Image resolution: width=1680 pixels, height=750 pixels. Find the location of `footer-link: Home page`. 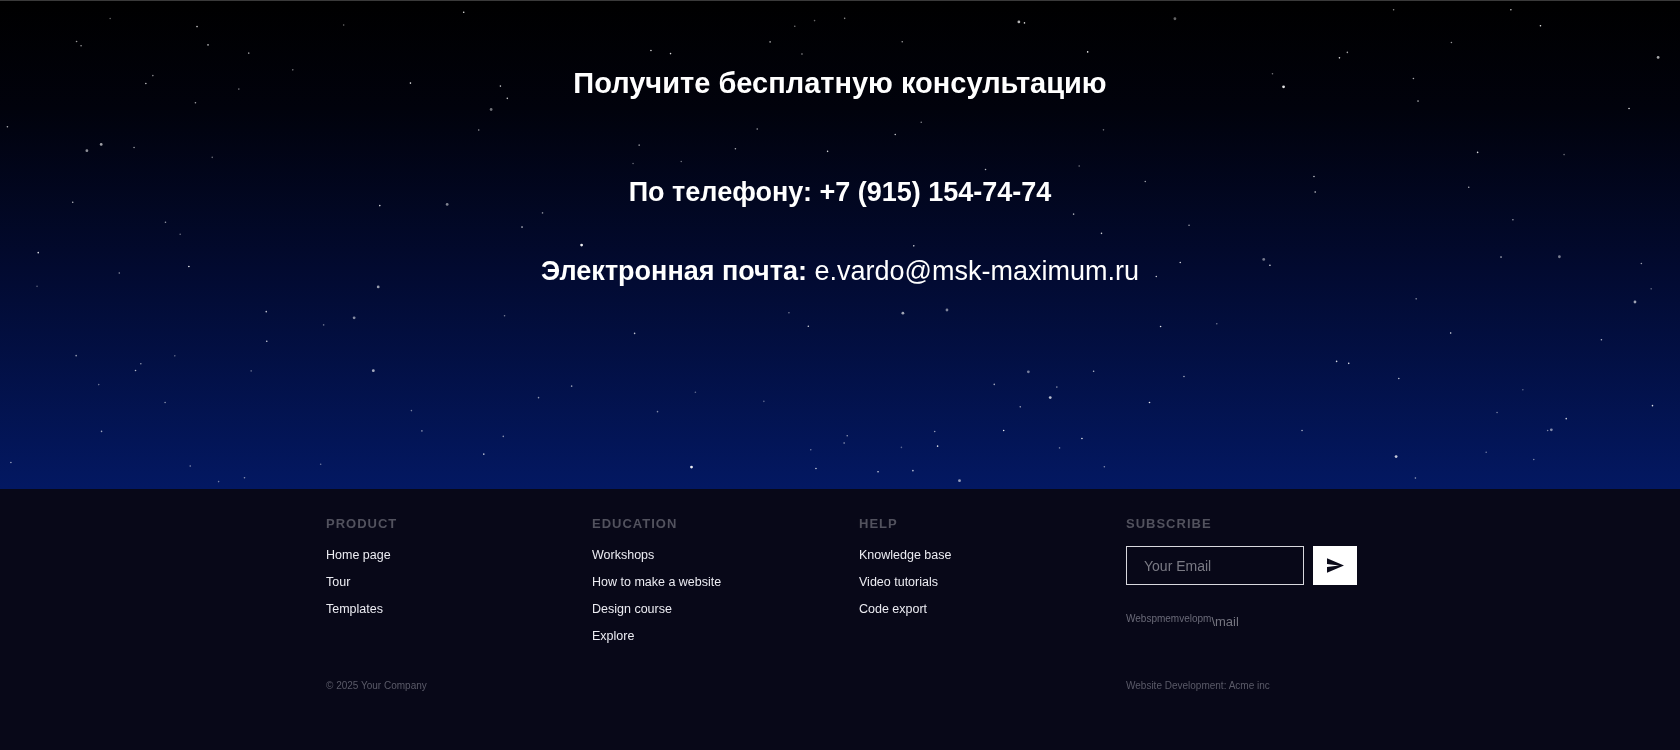

footer-link: Home page is located at coordinates (358, 555).